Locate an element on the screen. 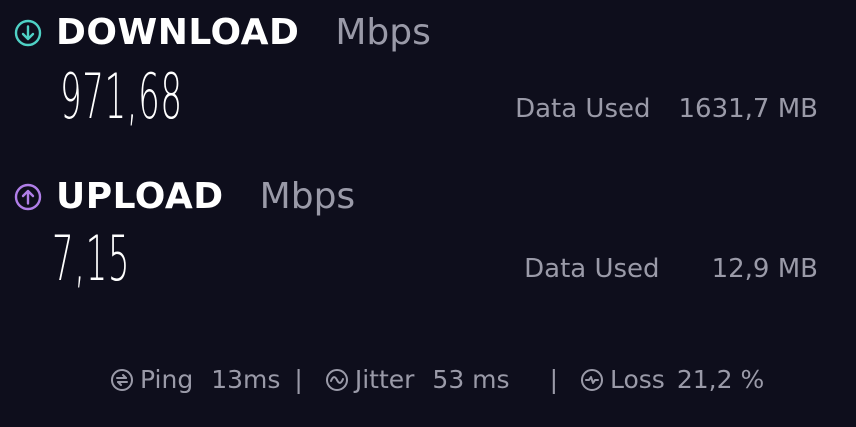 This screenshot has height=427, width=856. upload-unit: Mbps is located at coordinates (307, 196).